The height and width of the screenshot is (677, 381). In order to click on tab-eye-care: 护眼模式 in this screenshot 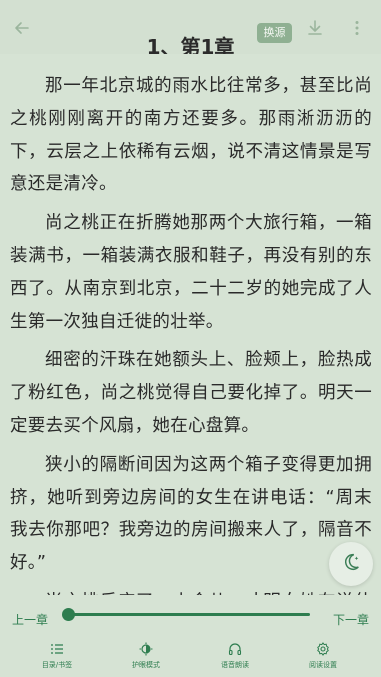, I will do `click(146, 656)`.